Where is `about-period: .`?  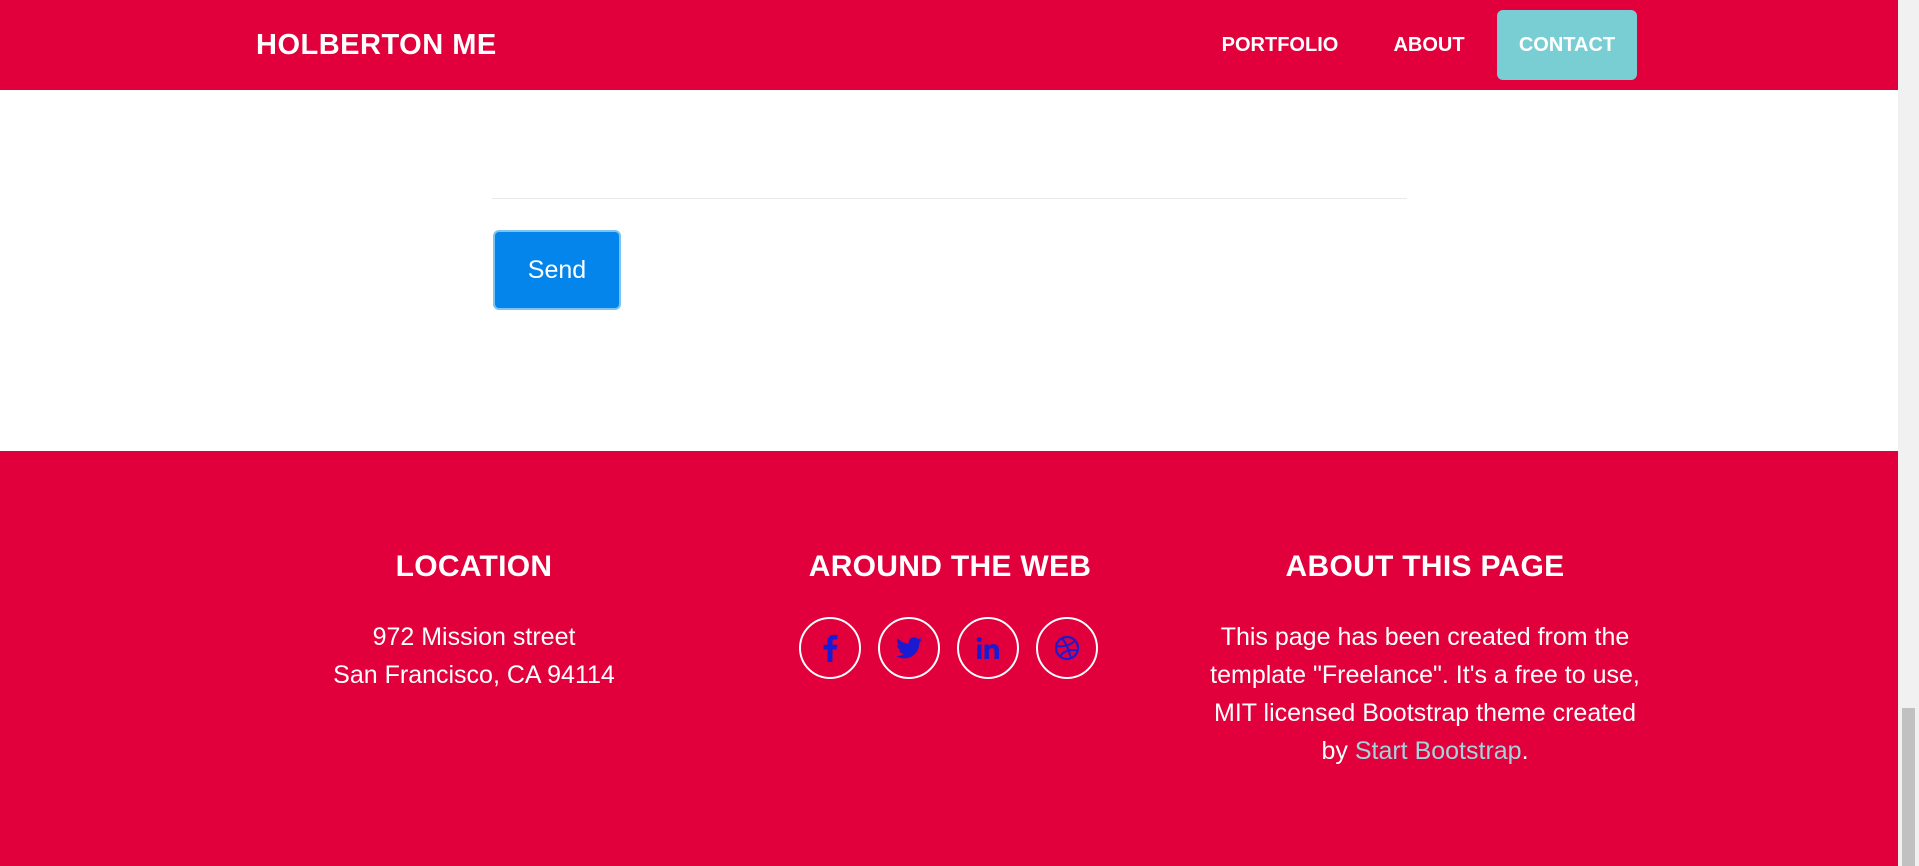
about-period: . is located at coordinates (1525, 751).